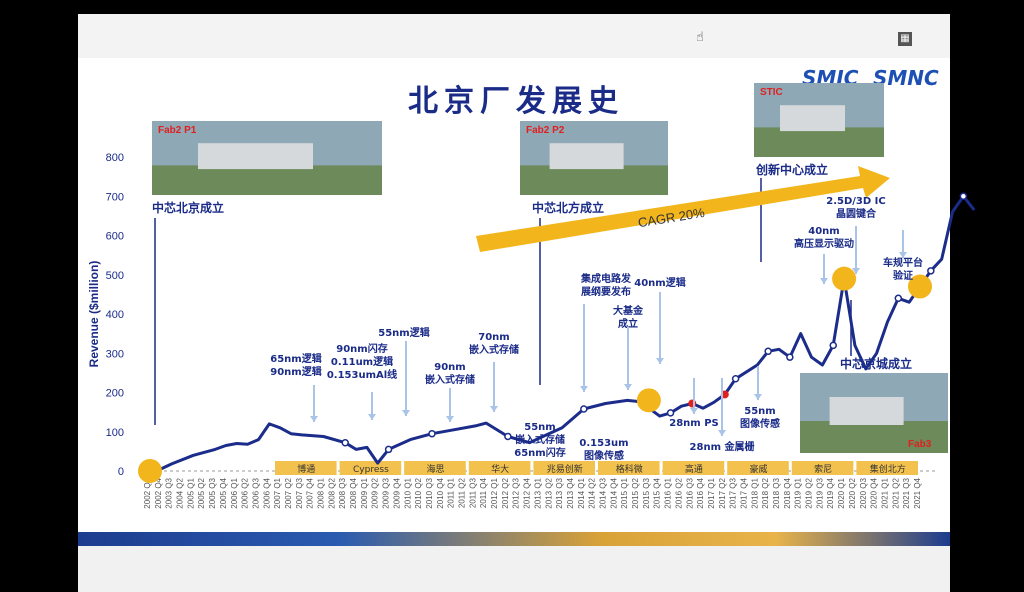  Describe the element at coordinates (823, 231) in the screenshot. I see `annotation-line: 40nm` at that location.